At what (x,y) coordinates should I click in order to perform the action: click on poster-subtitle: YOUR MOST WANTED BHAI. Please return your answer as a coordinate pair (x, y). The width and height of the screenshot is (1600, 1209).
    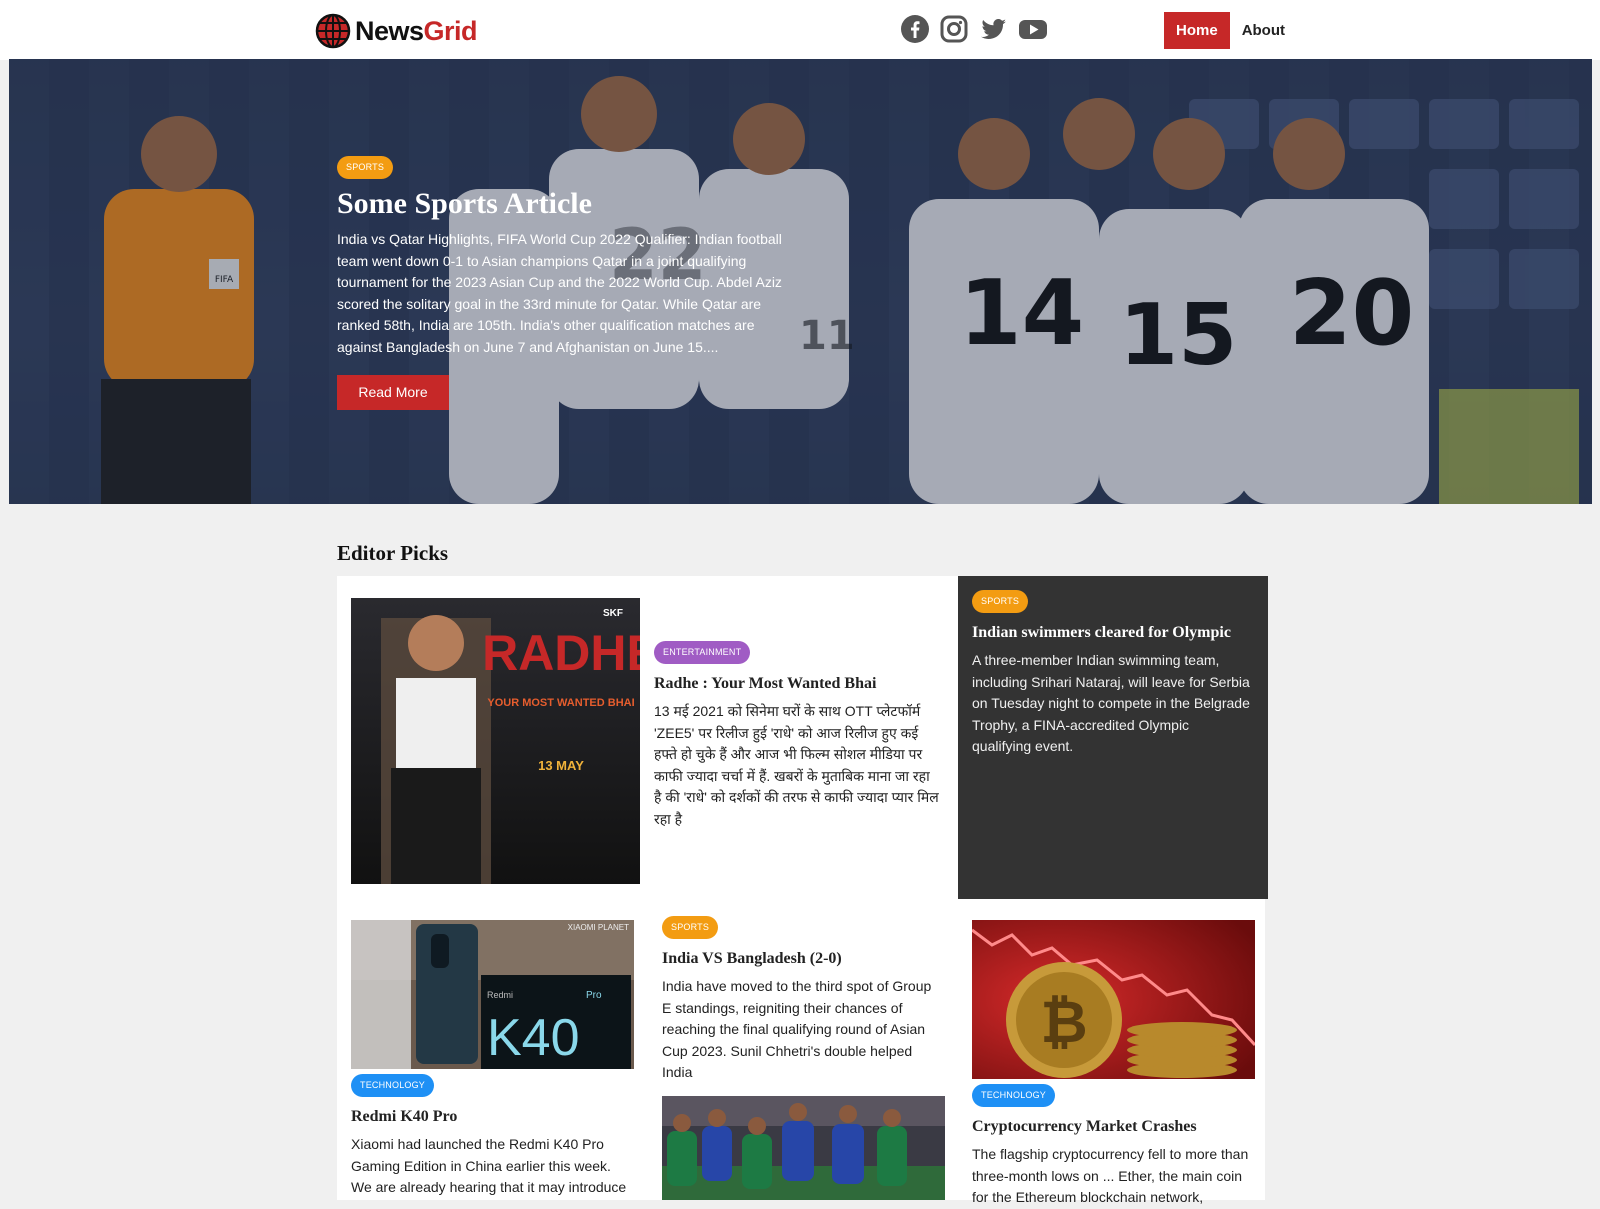
    Looking at the image, I should click on (560, 703).